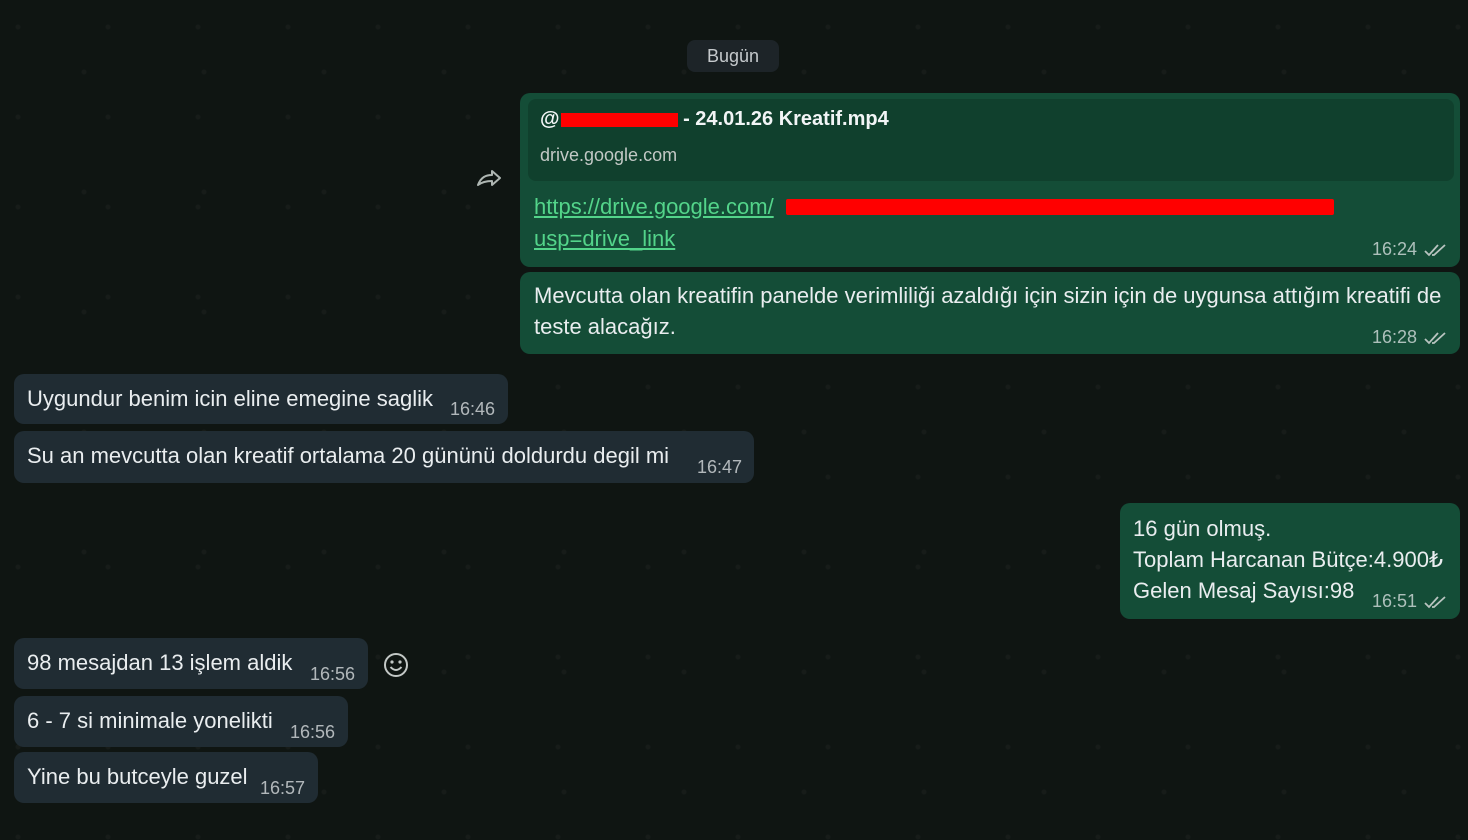  What do you see at coordinates (473, 409) in the screenshot?
I see `message-time: 16:46` at bounding box center [473, 409].